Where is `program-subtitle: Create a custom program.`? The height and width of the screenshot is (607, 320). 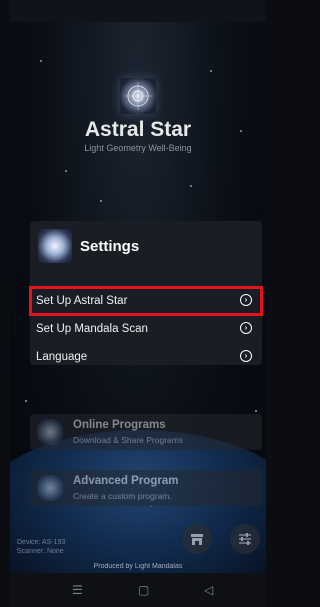
program-subtitle: Create a custom program. is located at coordinates (122, 496).